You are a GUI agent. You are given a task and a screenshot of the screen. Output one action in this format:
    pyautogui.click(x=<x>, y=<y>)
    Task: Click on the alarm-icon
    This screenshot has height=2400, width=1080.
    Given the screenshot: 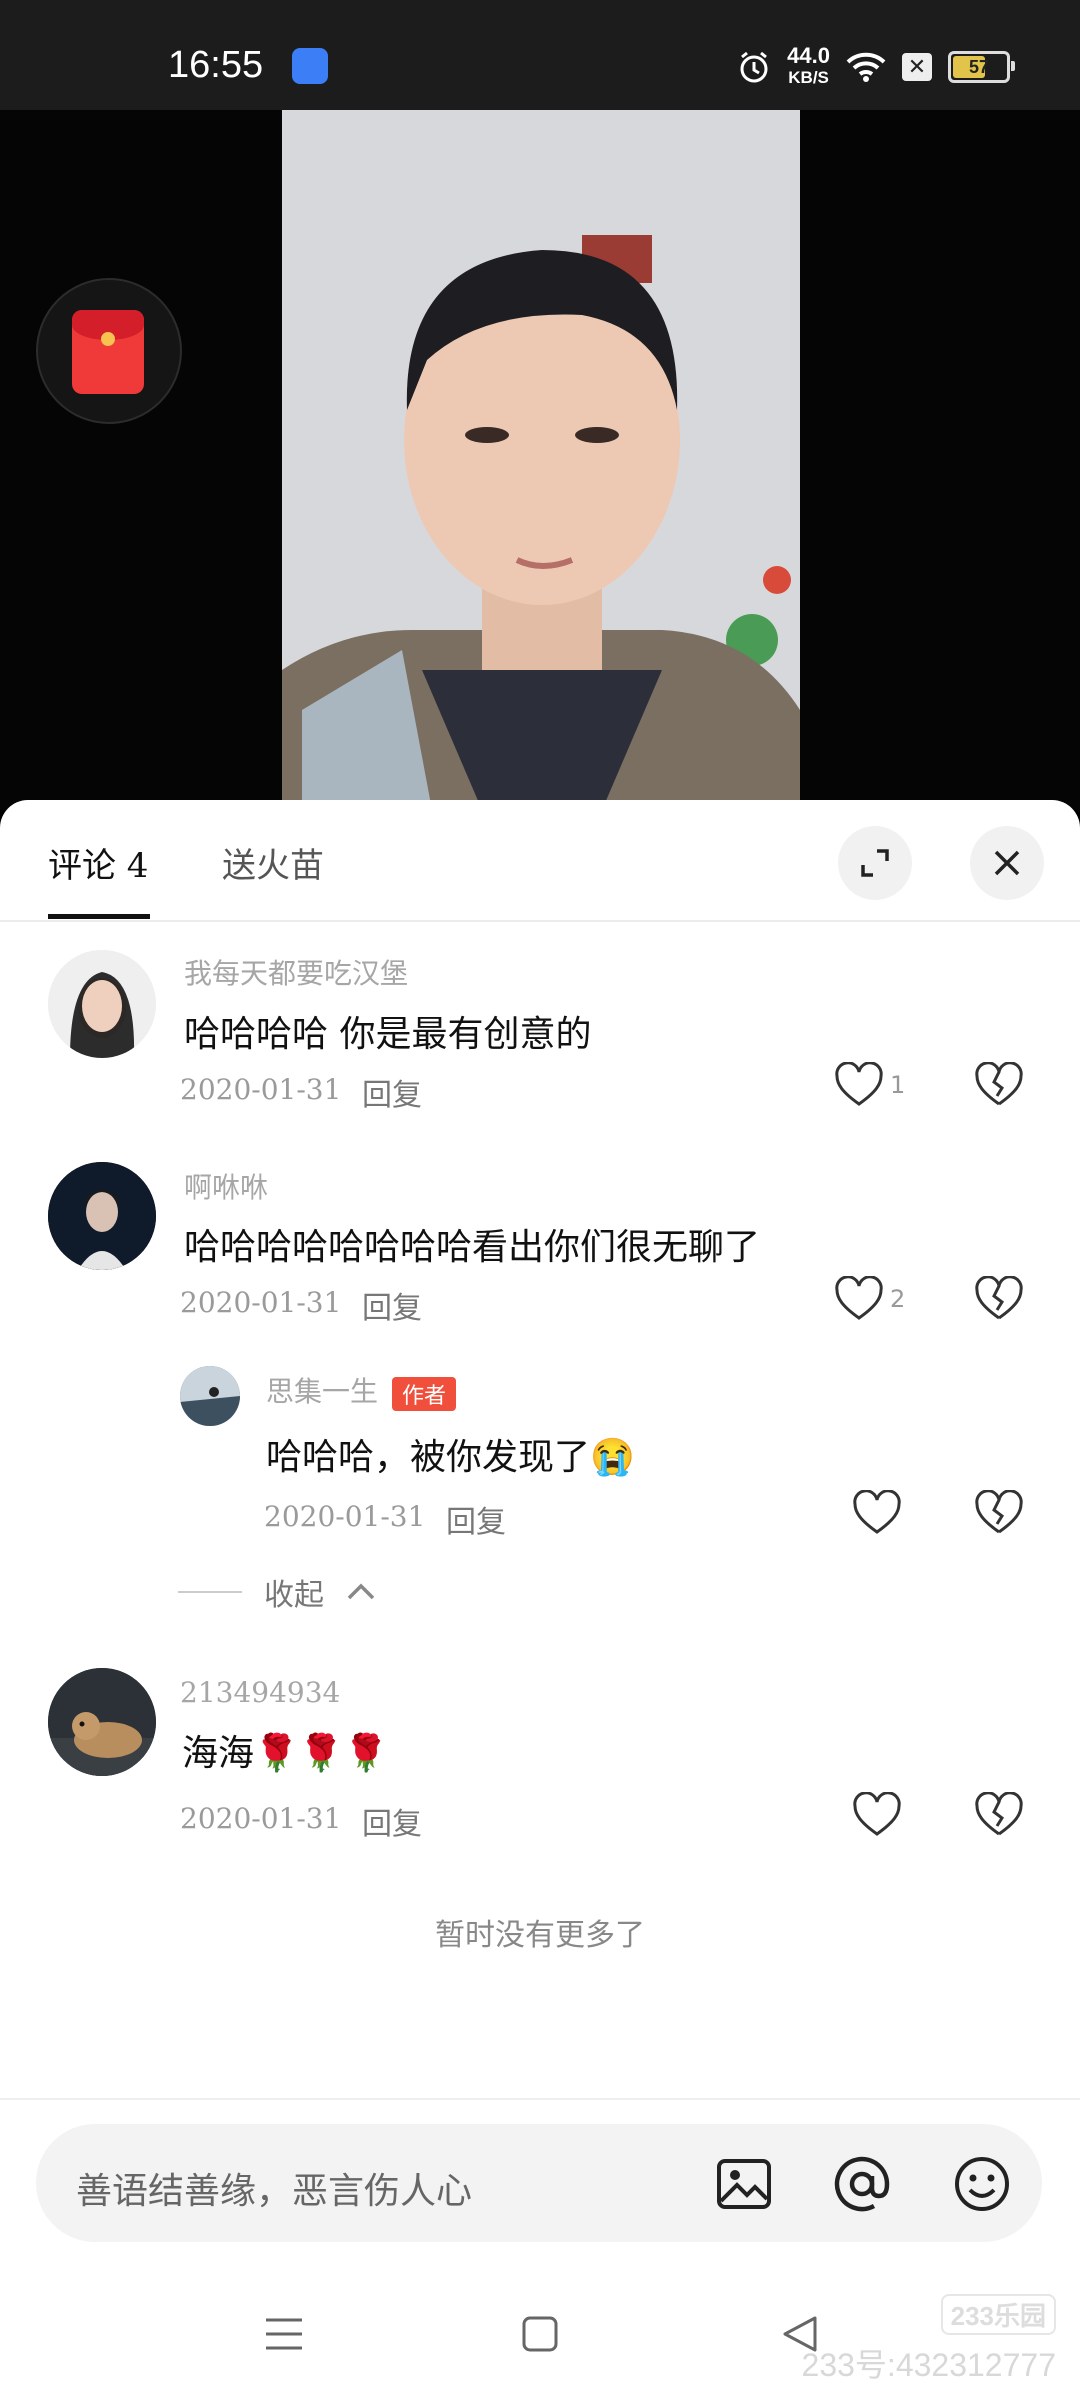 What is the action you would take?
    pyautogui.click(x=754, y=67)
    